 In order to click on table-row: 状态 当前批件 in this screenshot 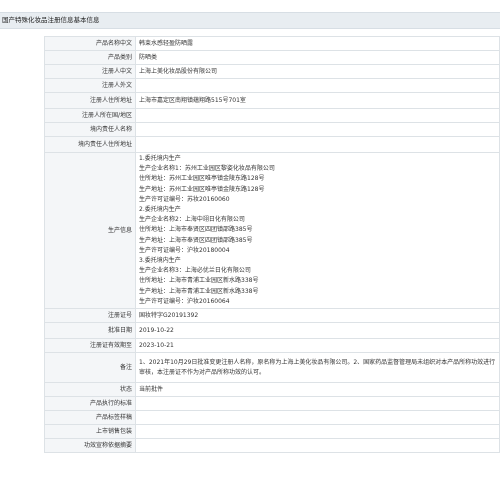, I will do `click(272, 389)`.